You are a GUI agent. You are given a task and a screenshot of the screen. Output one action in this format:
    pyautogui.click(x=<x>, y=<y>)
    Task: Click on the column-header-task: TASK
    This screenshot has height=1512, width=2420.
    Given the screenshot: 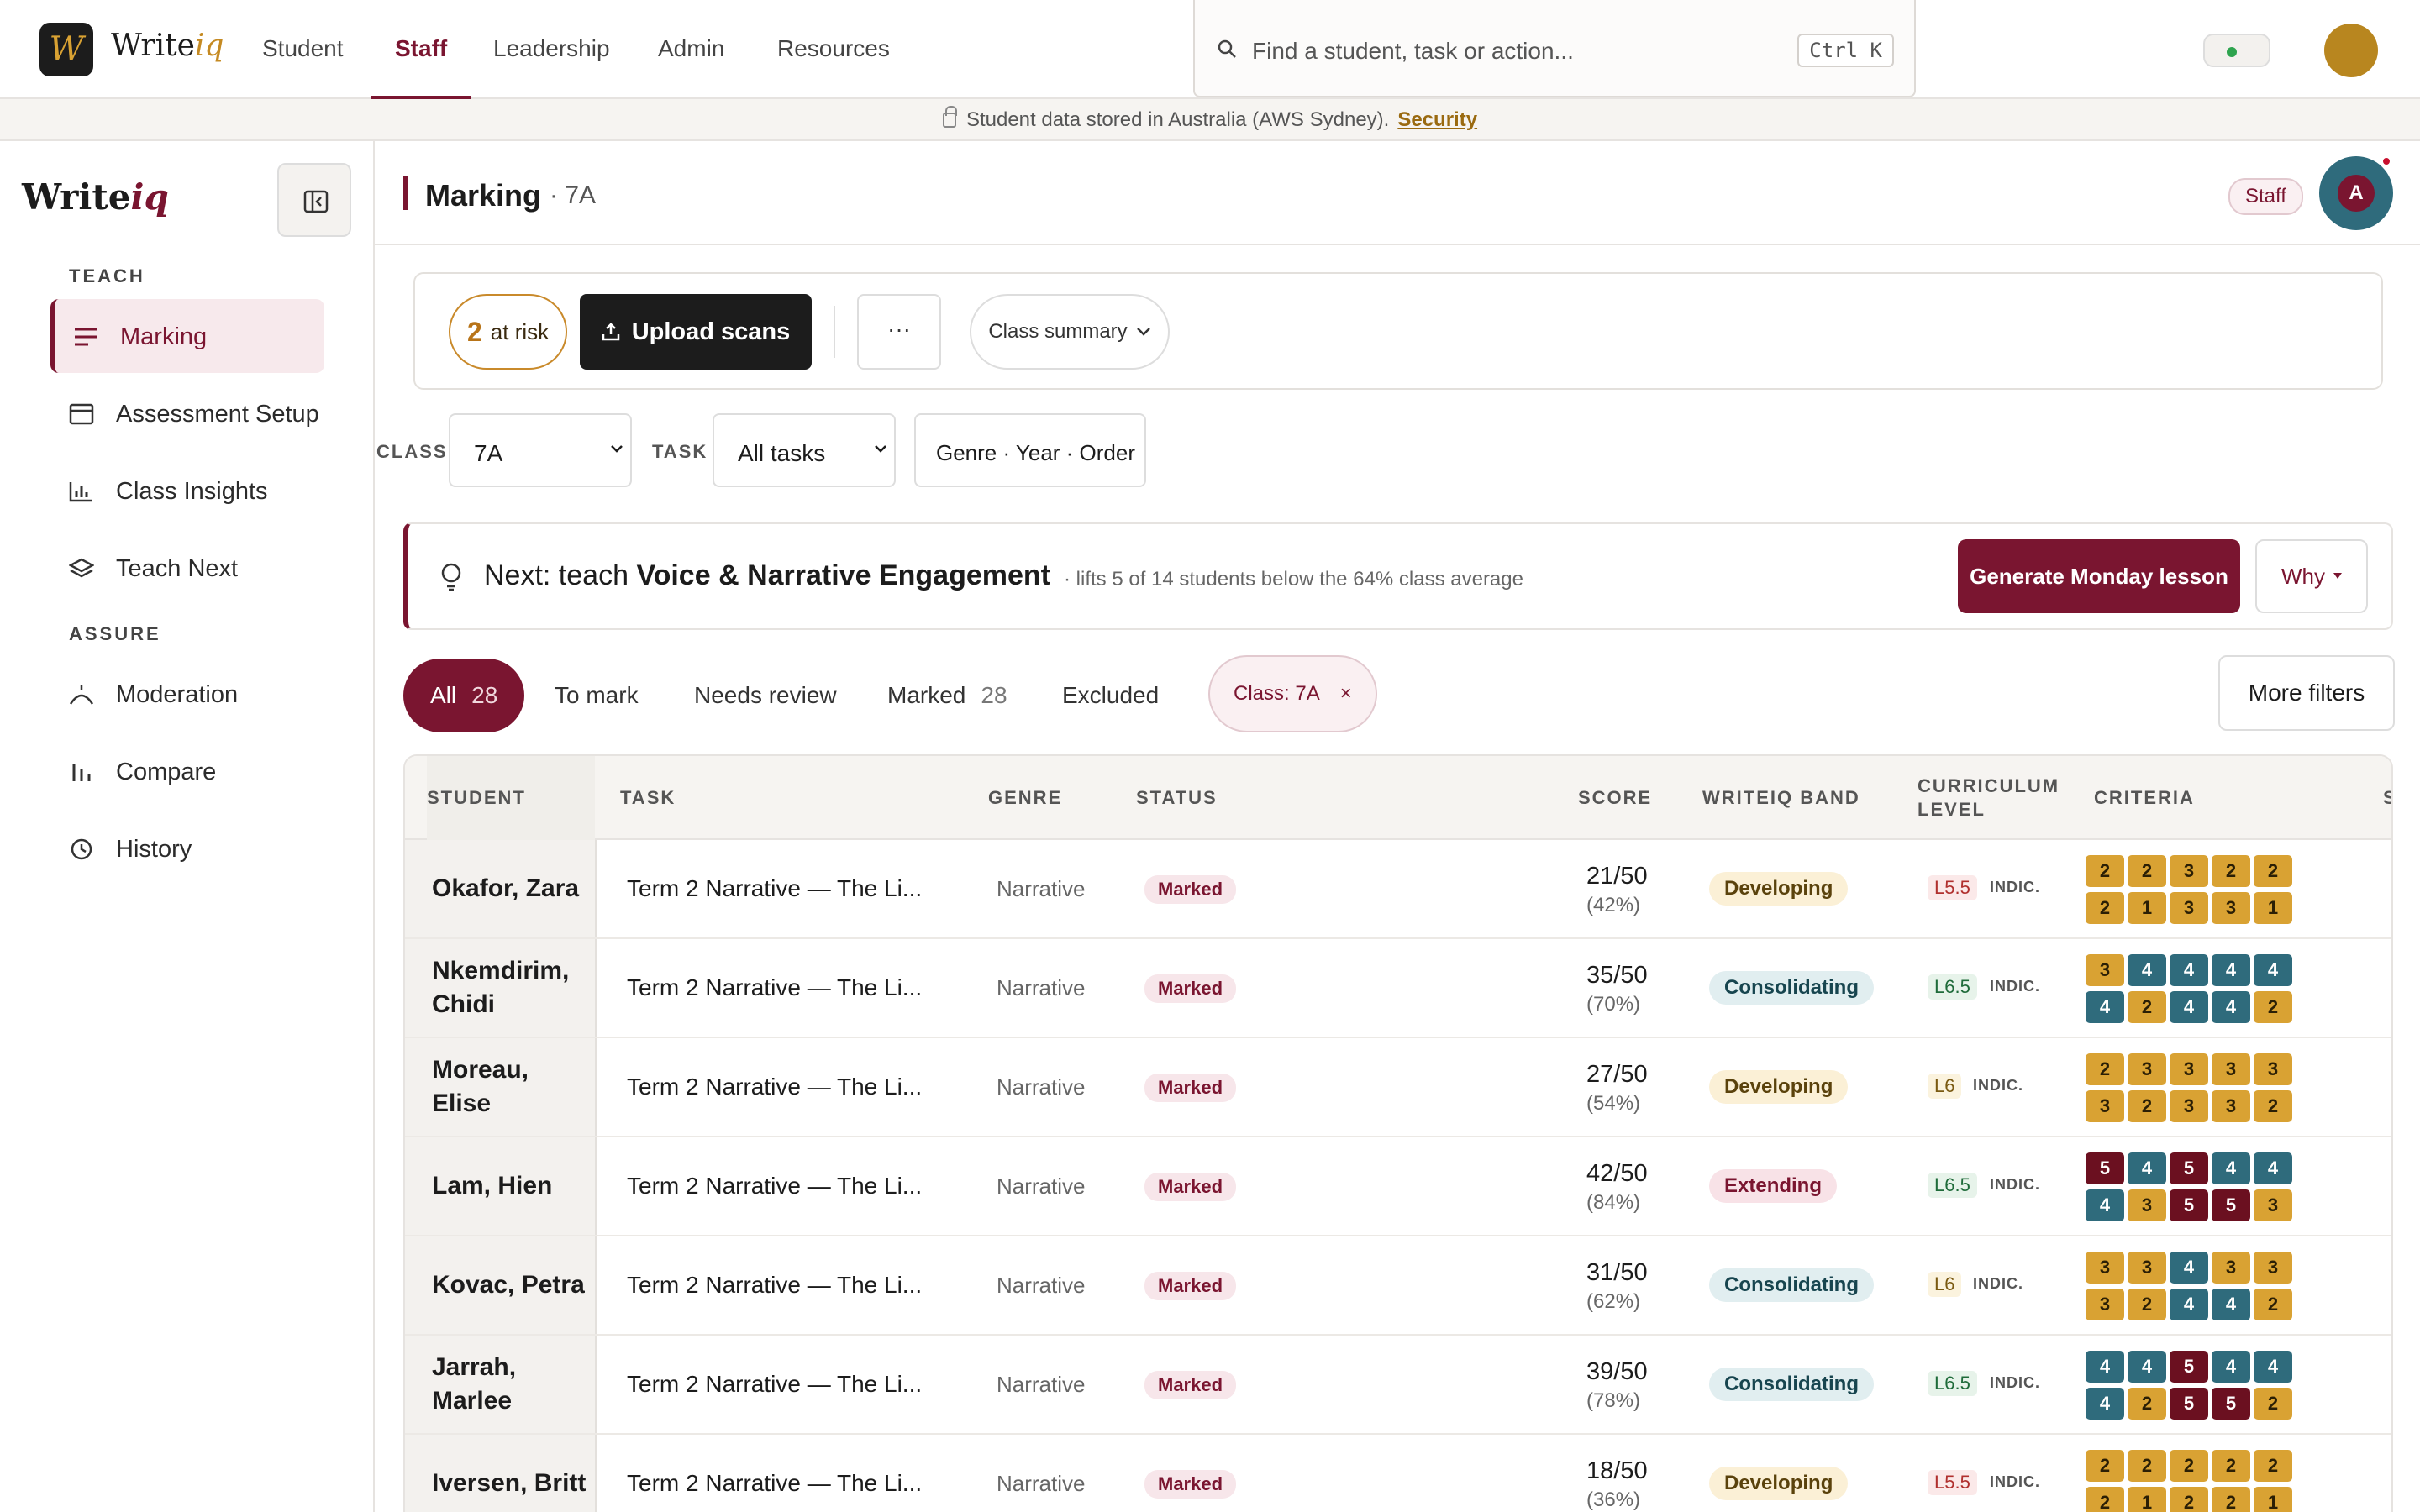 What is the action you would take?
    pyautogui.click(x=648, y=798)
    